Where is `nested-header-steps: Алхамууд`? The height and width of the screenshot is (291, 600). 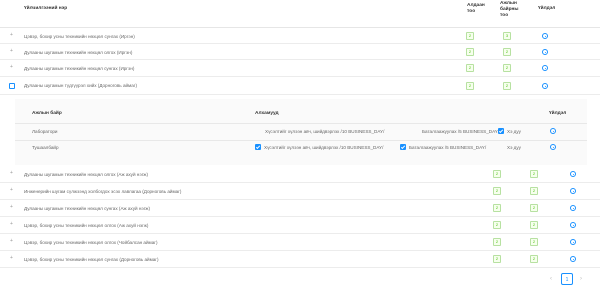 nested-header-steps: Алхамууд is located at coordinates (267, 113).